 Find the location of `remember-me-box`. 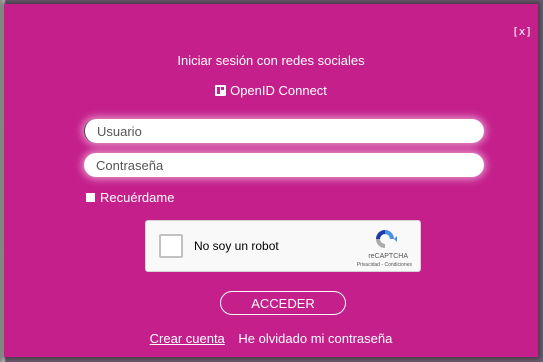

remember-me-box is located at coordinates (90, 197).